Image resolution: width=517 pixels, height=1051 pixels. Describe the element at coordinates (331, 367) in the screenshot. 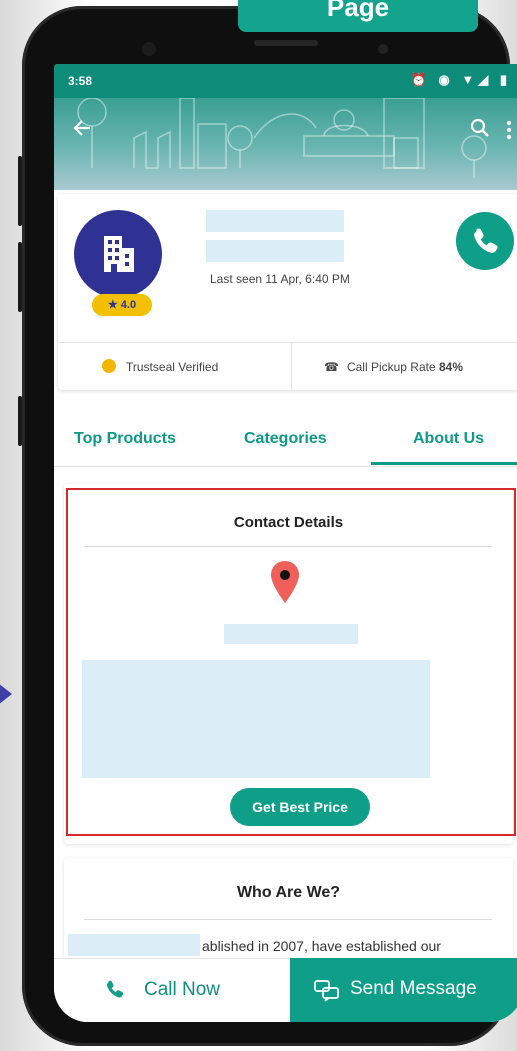

I see `call-pickup-icon: ☎` at that location.